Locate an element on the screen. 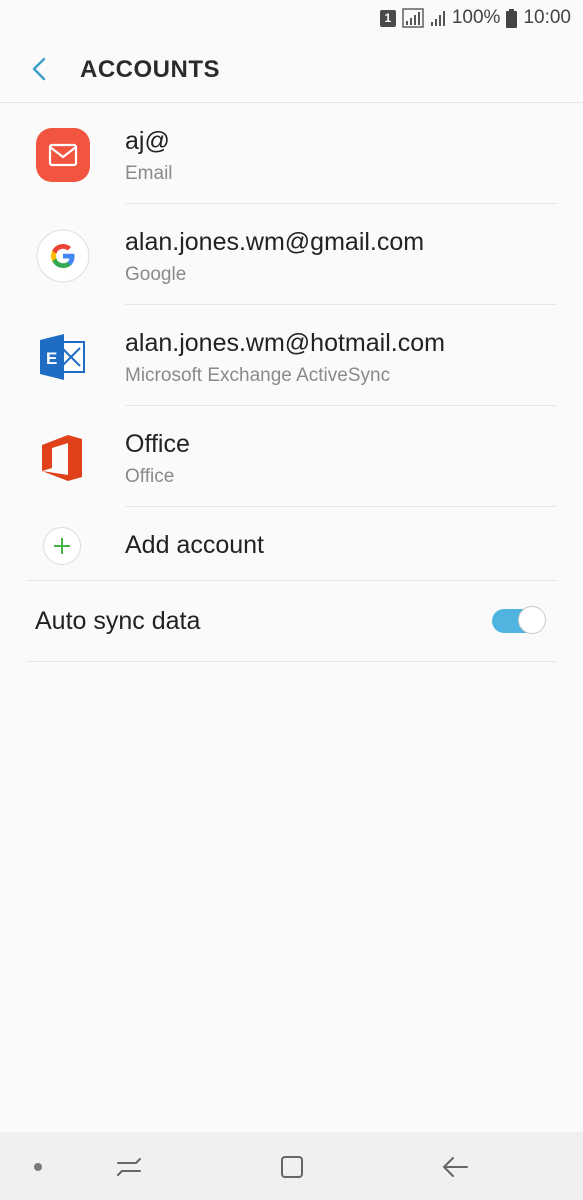 The image size is (583, 1200). toggle-thumb is located at coordinates (532, 620).